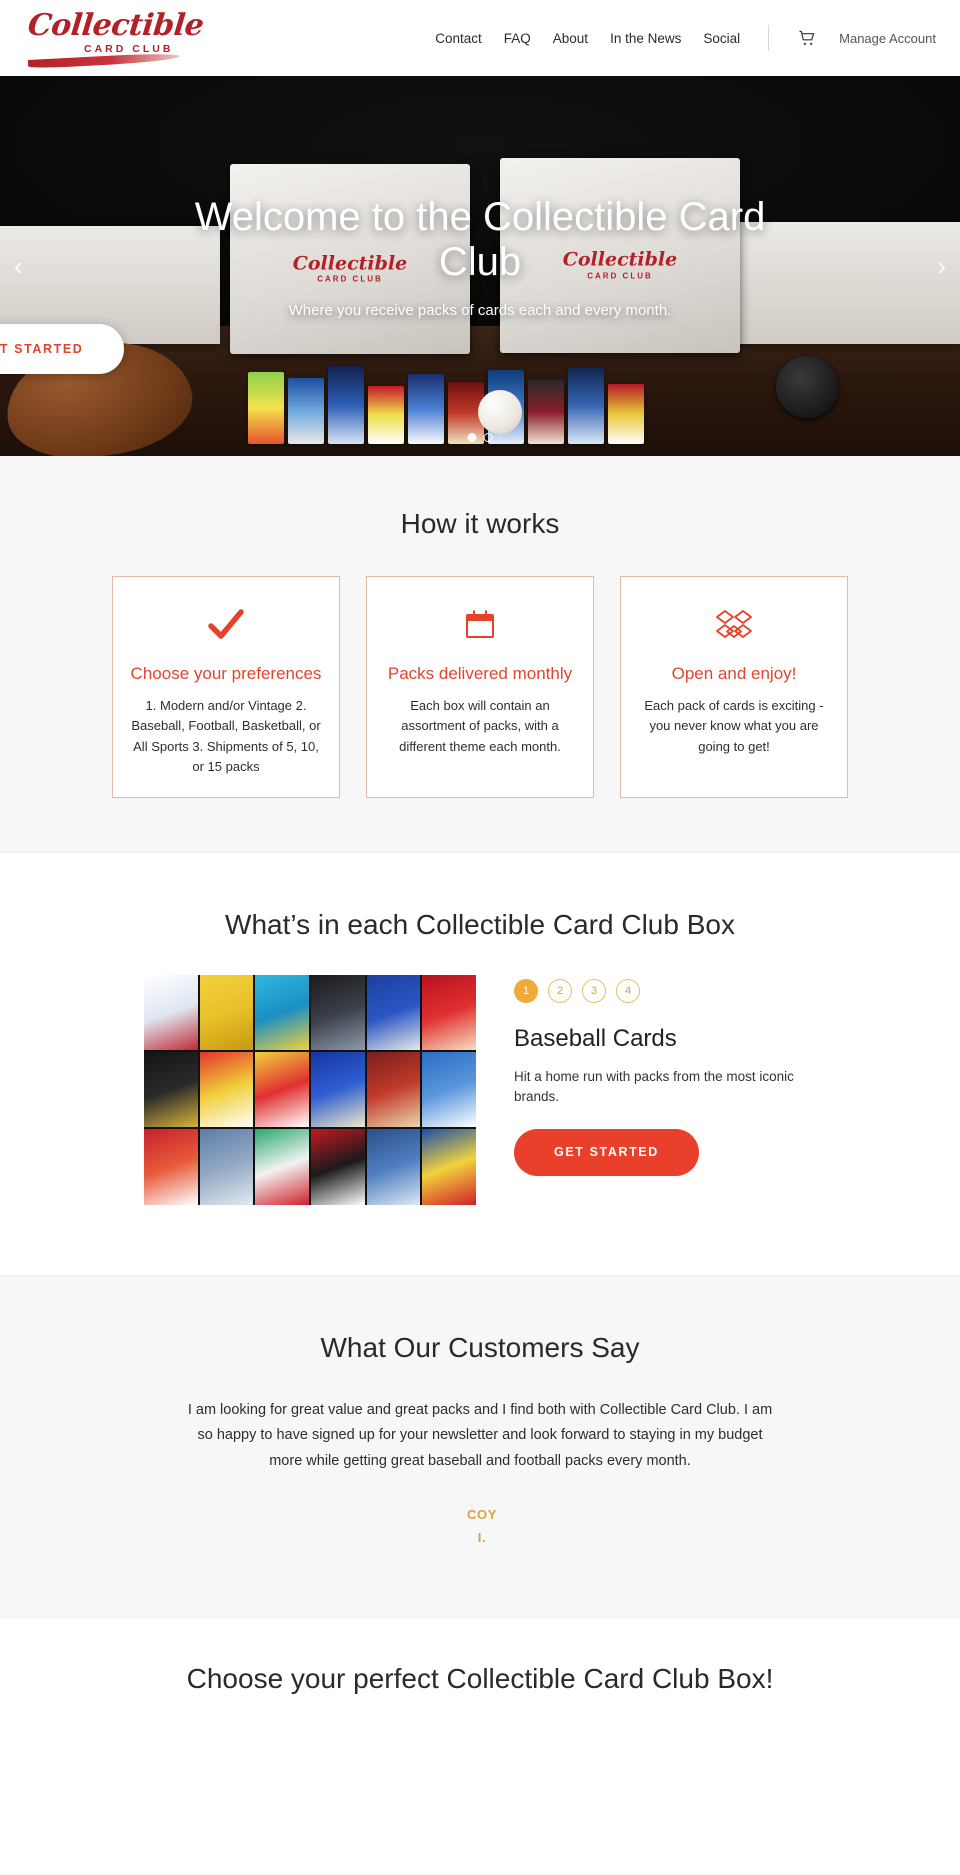 Image resolution: width=960 pixels, height=1875 pixels. What do you see at coordinates (310, 1089) in the screenshot?
I see `baseball-card-packs-photo` at bounding box center [310, 1089].